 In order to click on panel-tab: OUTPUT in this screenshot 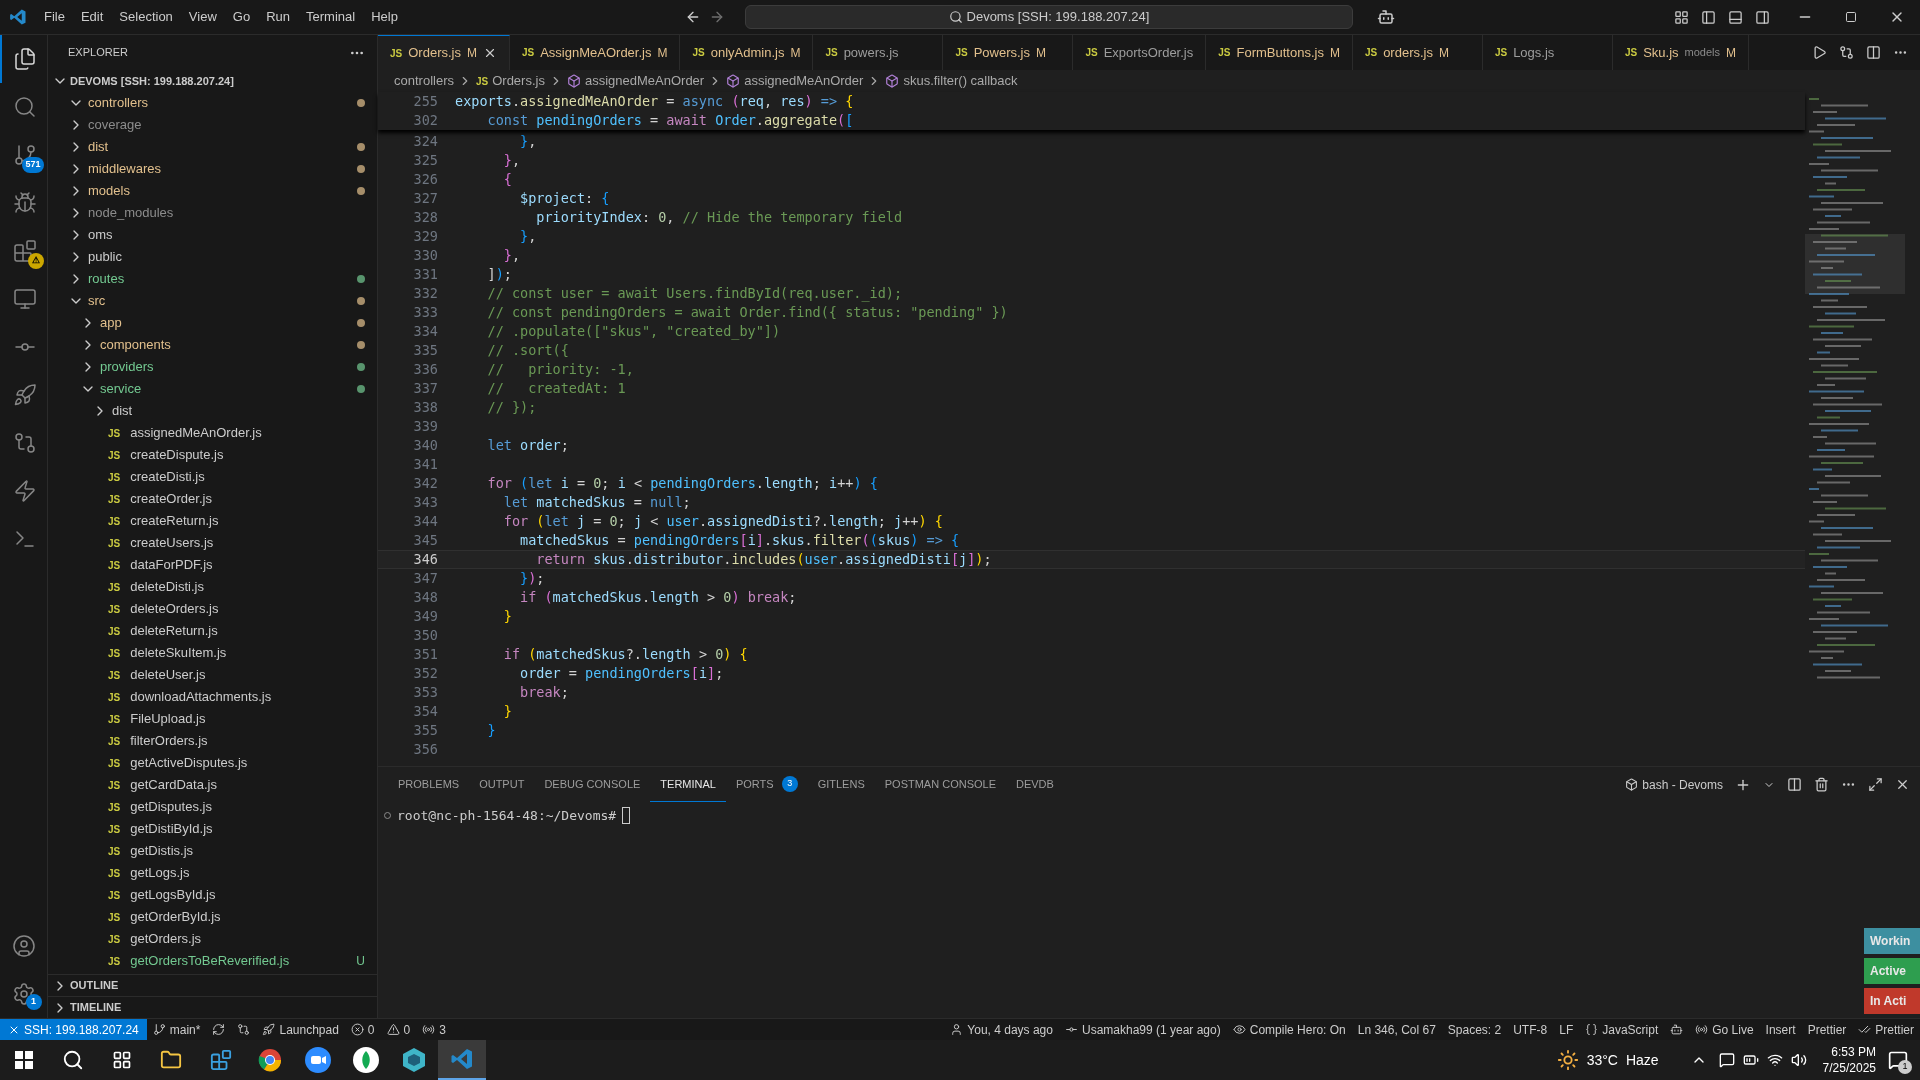, I will do `click(502, 784)`.